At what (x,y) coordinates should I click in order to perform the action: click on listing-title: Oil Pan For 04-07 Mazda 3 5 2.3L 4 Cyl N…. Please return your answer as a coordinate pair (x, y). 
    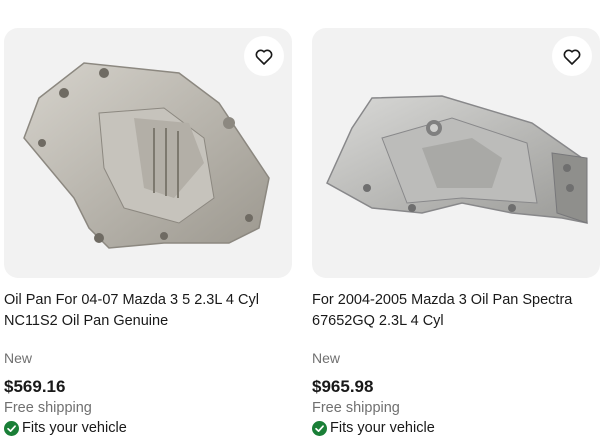
    Looking at the image, I should click on (148, 311).